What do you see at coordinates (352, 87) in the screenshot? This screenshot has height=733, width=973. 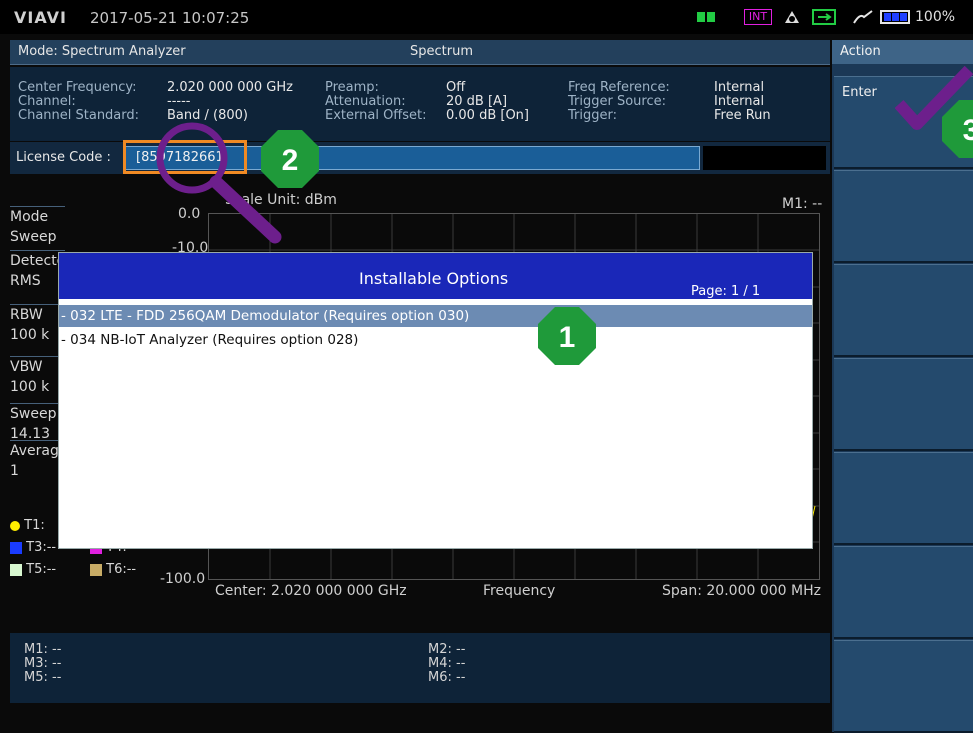 I see `preamp-label: Preamp:` at bounding box center [352, 87].